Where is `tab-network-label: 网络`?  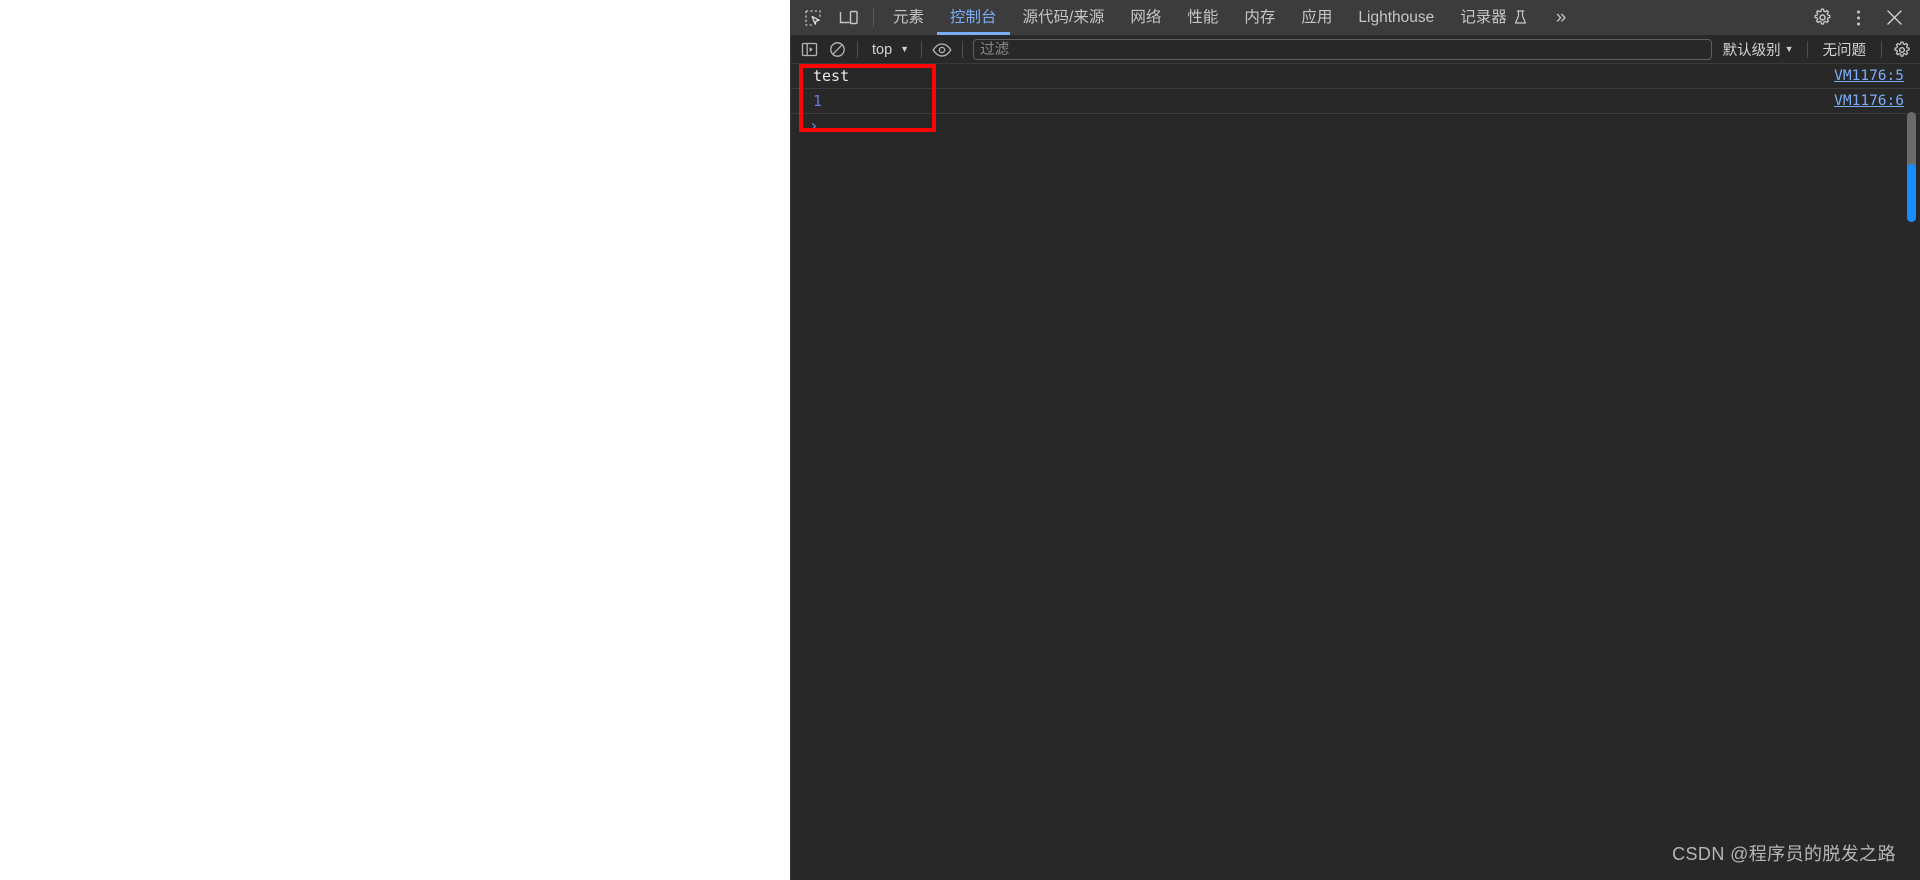 tab-network-label: 网络 is located at coordinates (1146, 17).